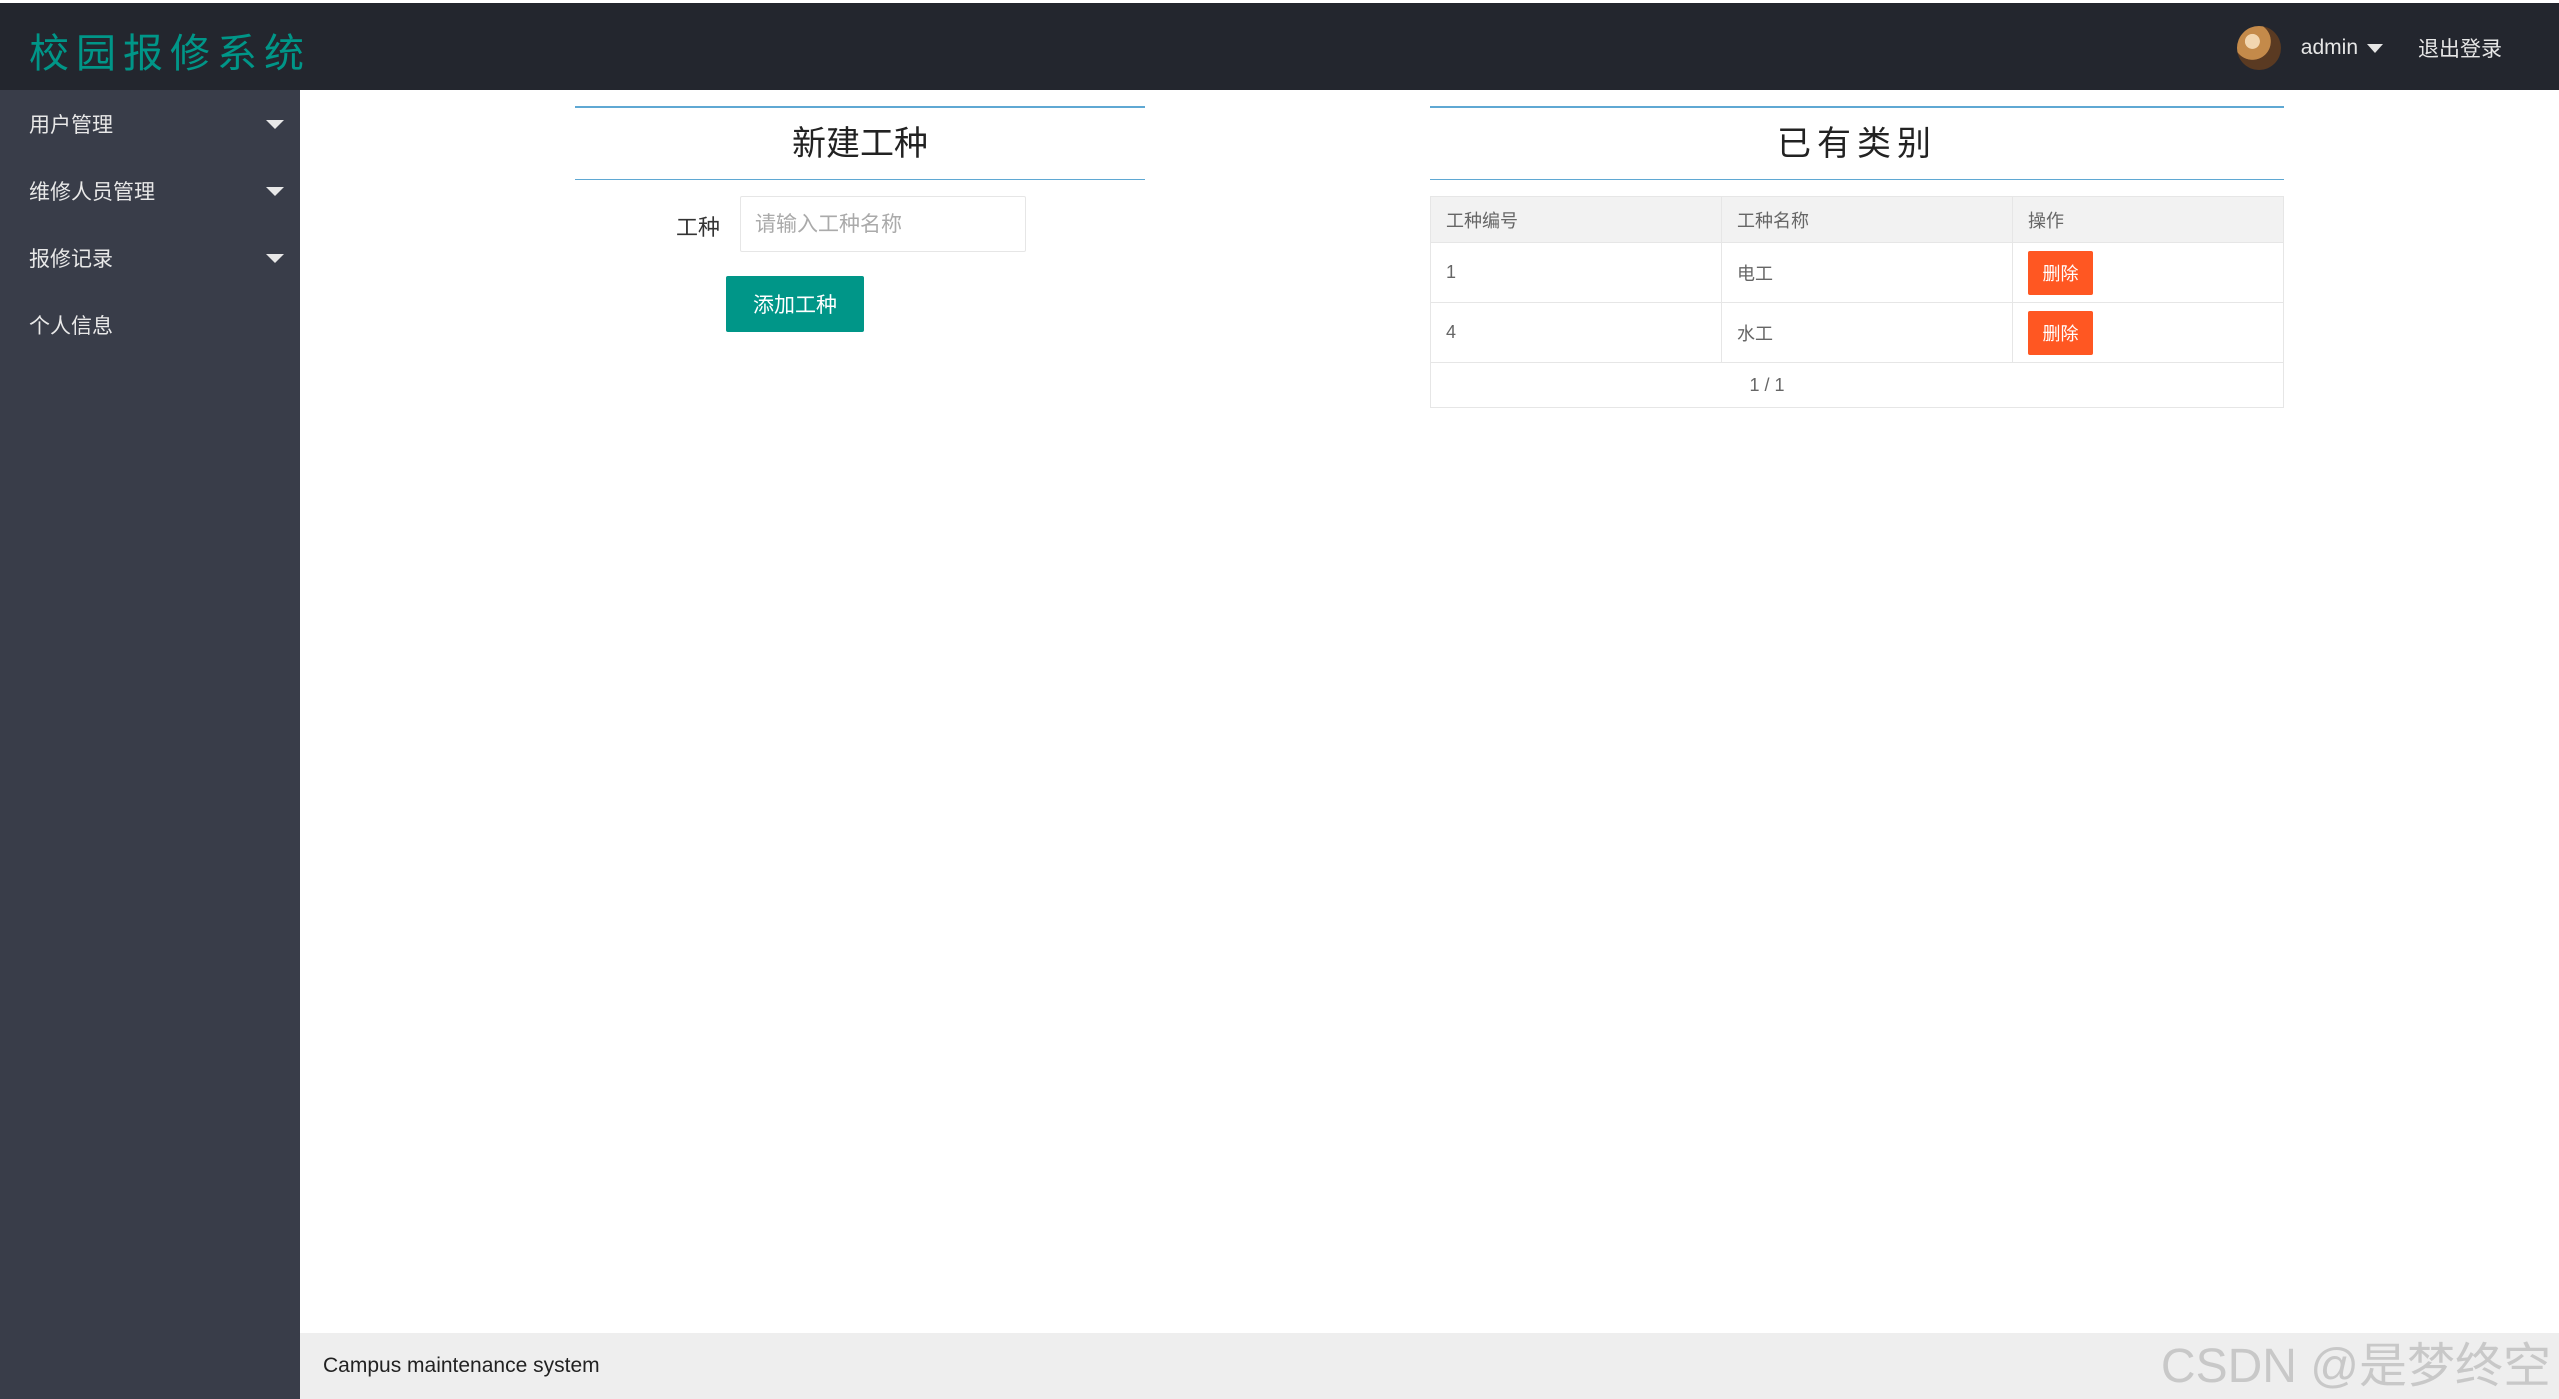 This screenshot has height=1399, width=2559. What do you see at coordinates (1429, 1366) in the screenshot?
I see `page-footer: Campus maintenance system` at bounding box center [1429, 1366].